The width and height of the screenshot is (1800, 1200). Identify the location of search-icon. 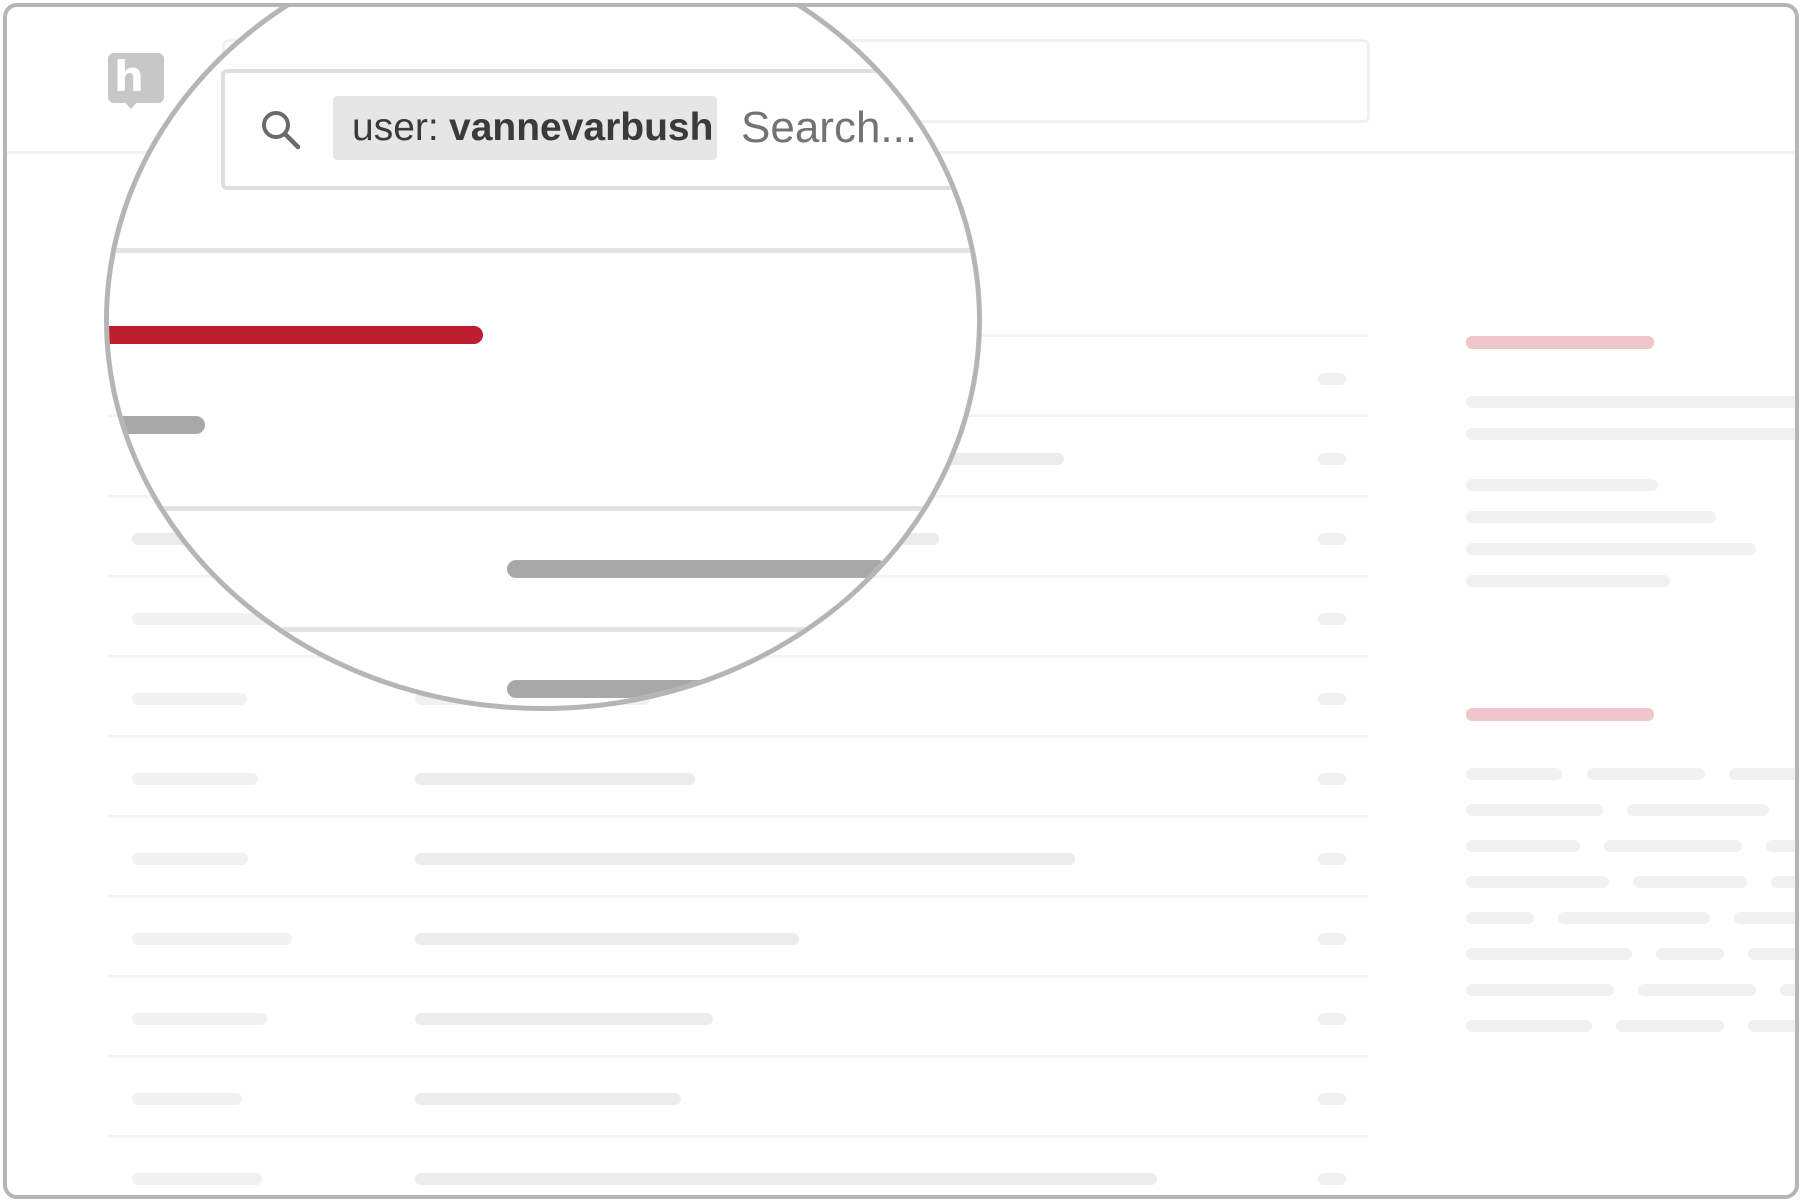
(281, 130).